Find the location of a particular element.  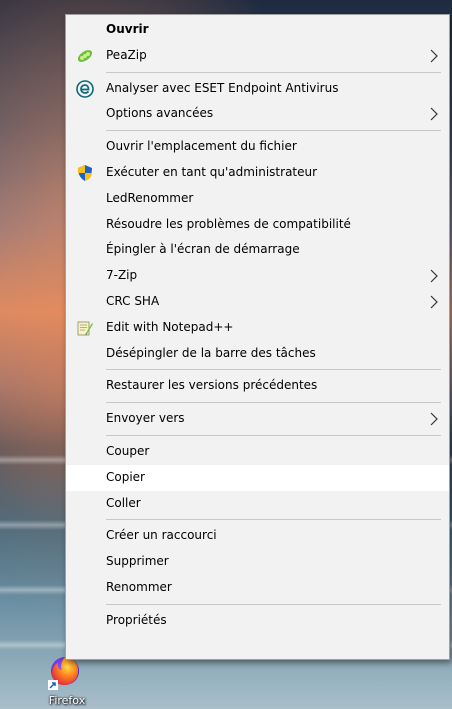

menu-item-label: Épingler à l'écran de démarrage is located at coordinates (203, 249).